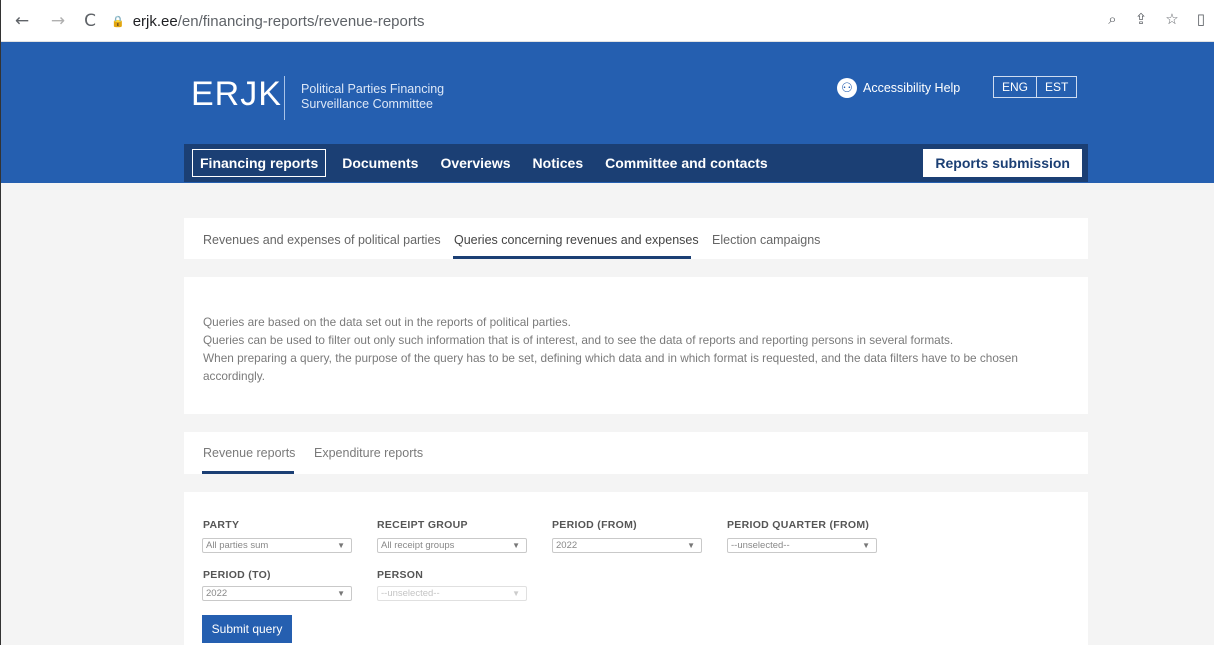  Describe the element at coordinates (847, 88) in the screenshot. I see `accessibility-icon: ⚇` at that location.